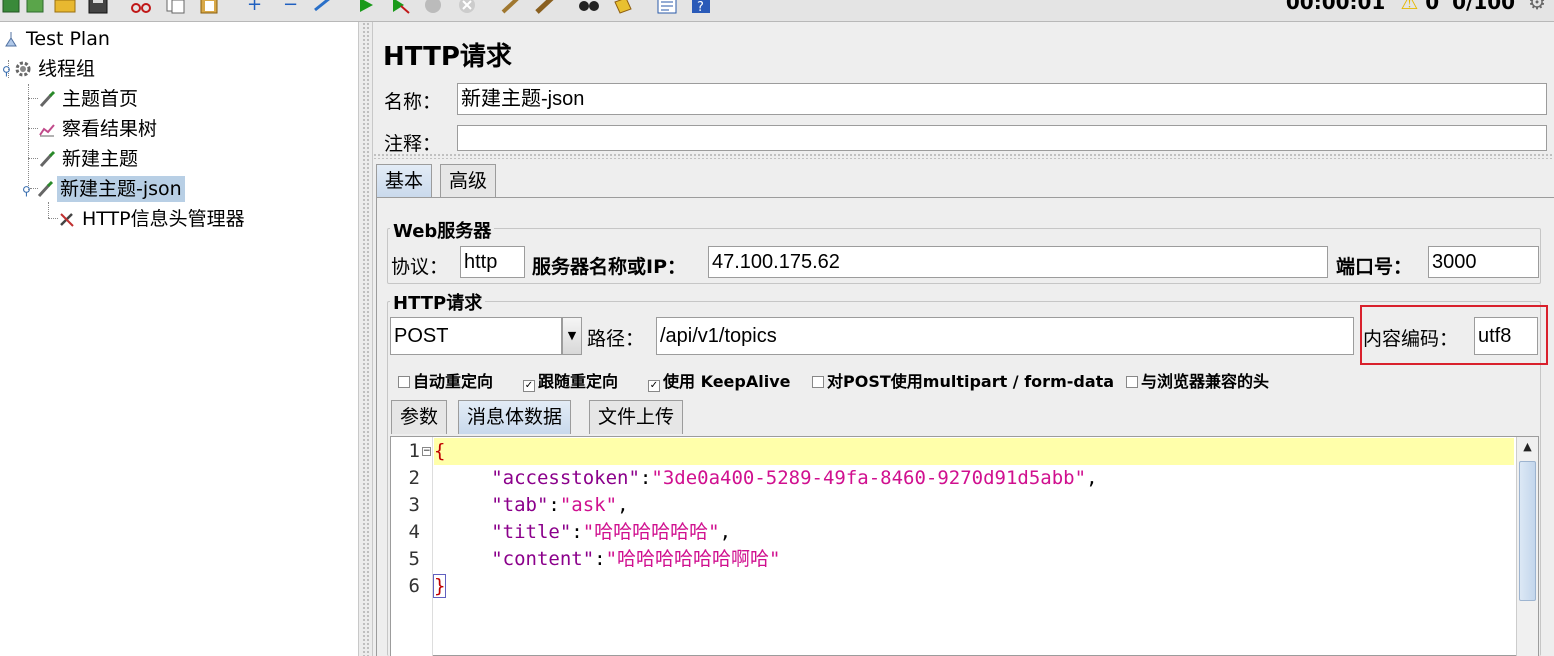 The width and height of the screenshot is (1554, 656). Describe the element at coordinates (414, 451) in the screenshot. I see `line-number: 1` at that location.